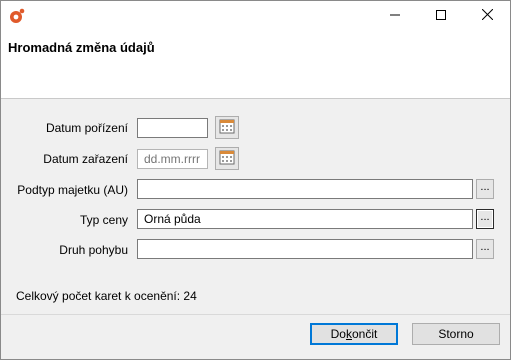  I want to click on druh-pohybu-label: Druh pohybu, so click(93, 250).